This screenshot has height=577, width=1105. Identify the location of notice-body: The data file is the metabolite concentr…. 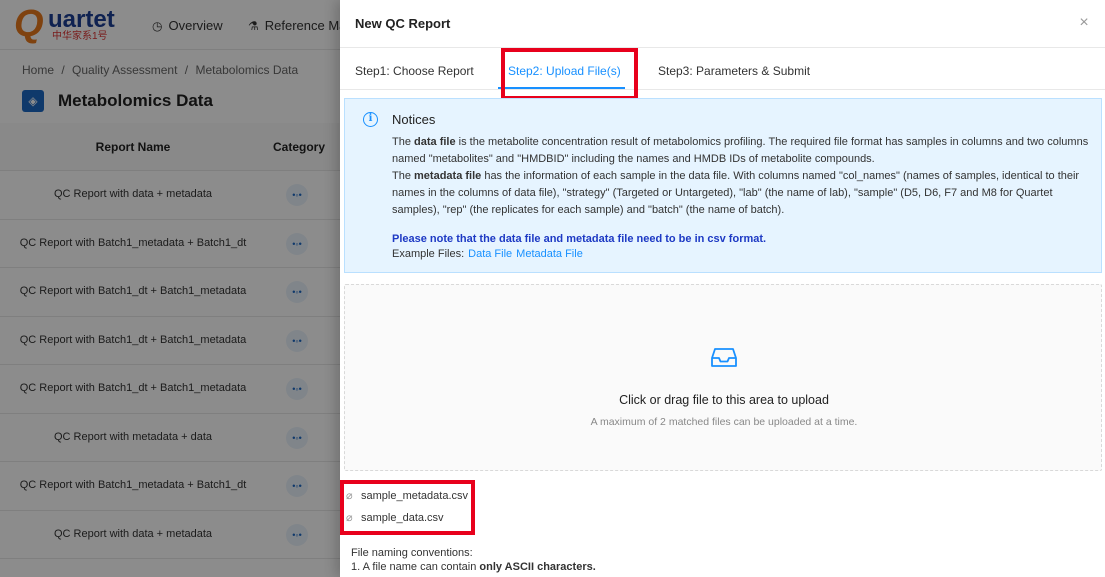
(742, 176).